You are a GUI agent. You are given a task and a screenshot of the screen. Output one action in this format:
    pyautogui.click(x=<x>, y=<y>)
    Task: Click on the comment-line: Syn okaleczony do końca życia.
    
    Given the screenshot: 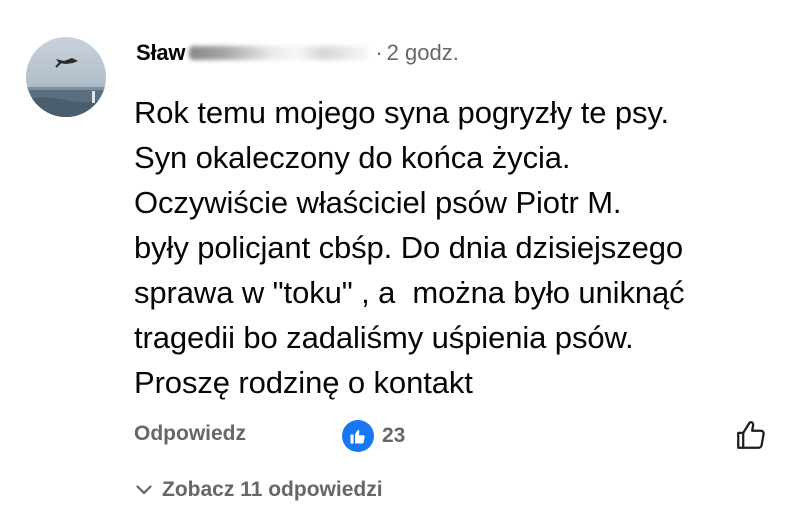 What is the action you would take?
    pyautogui.click(x=352, y=157)
    